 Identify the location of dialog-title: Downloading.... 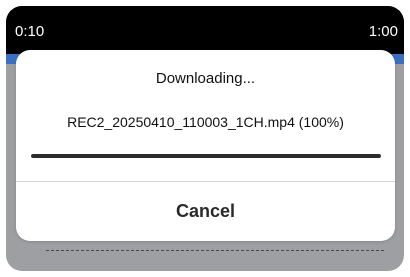
(205, 78).